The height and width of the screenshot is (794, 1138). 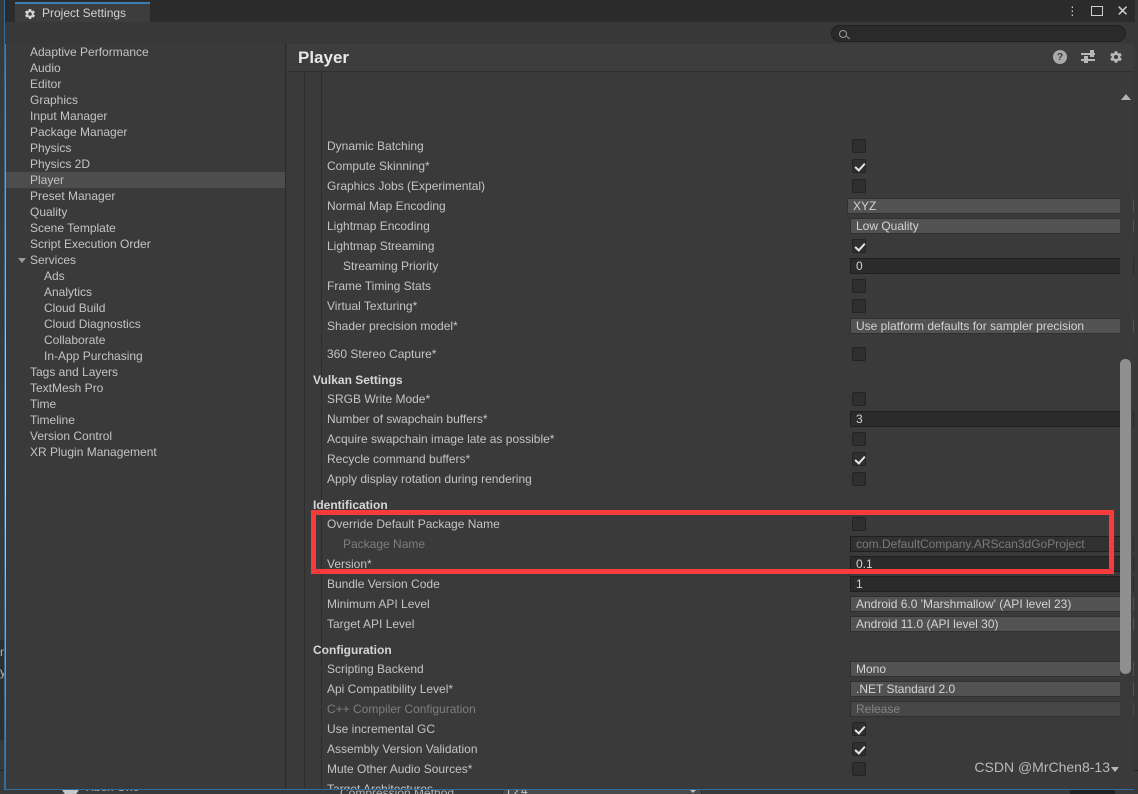 What do you see at coordinates (145, 244) in the screenshot?
I see `sidebar-item-script-execution-order: Script Execution Order` at bounding box center [145, 244].